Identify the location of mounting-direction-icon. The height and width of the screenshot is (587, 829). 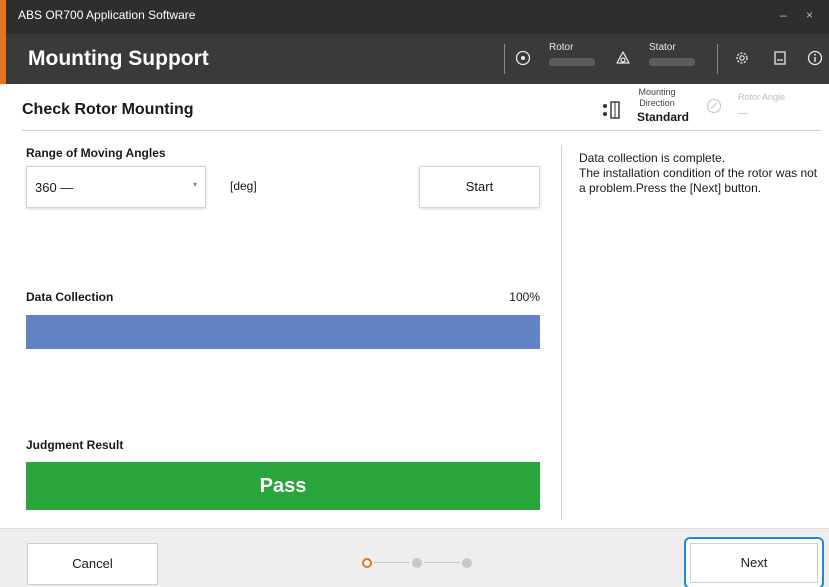
(612, 110).